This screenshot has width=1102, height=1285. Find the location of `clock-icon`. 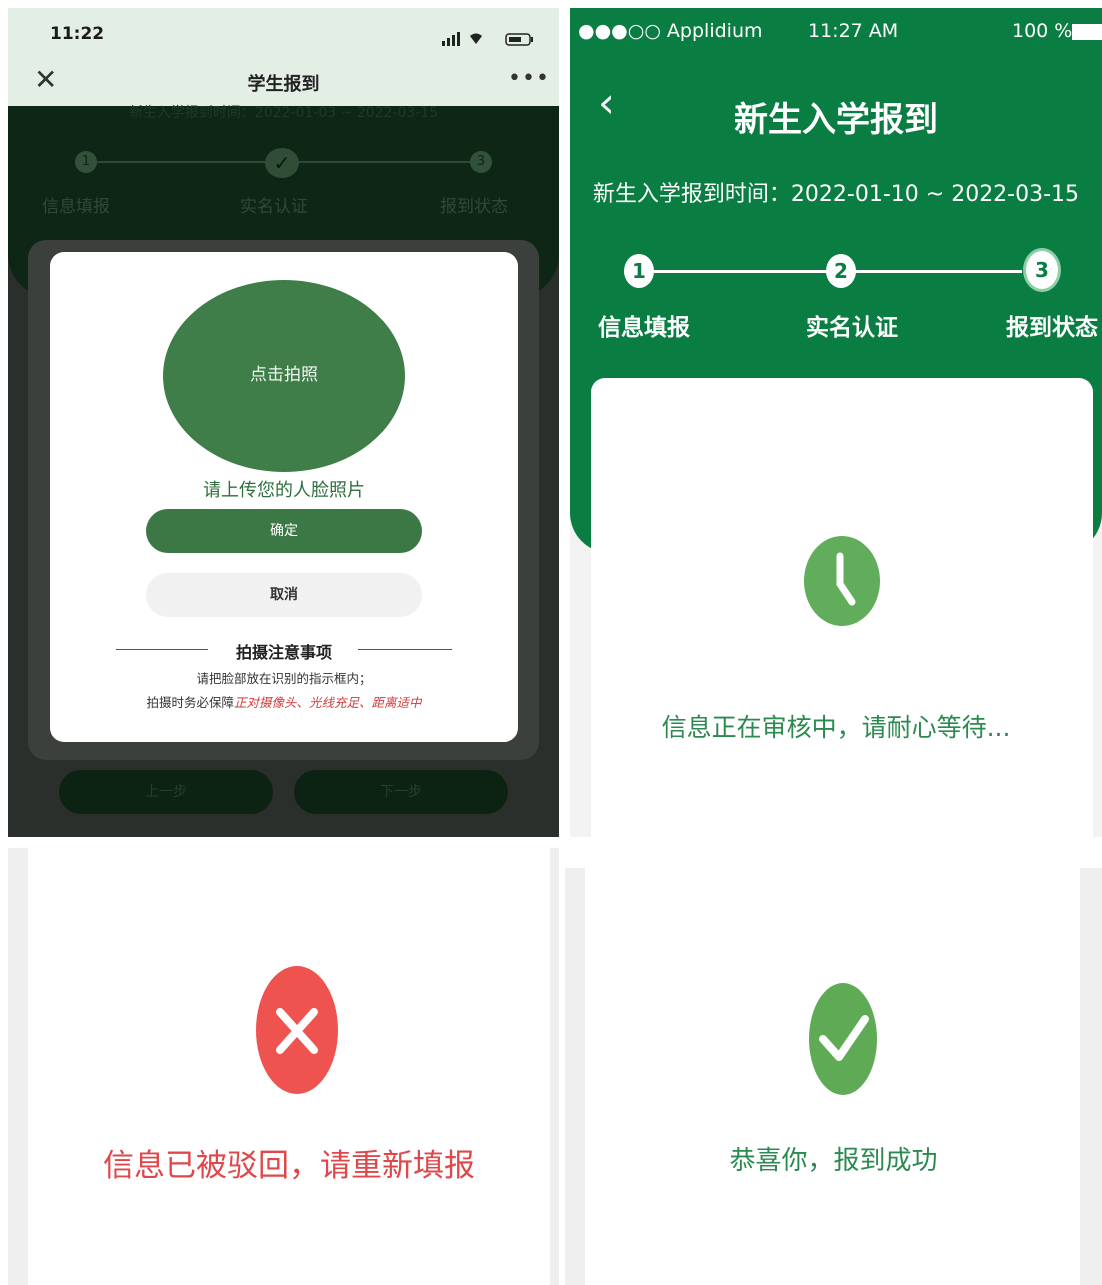

clock-icon is located at coordinates (842, 581).